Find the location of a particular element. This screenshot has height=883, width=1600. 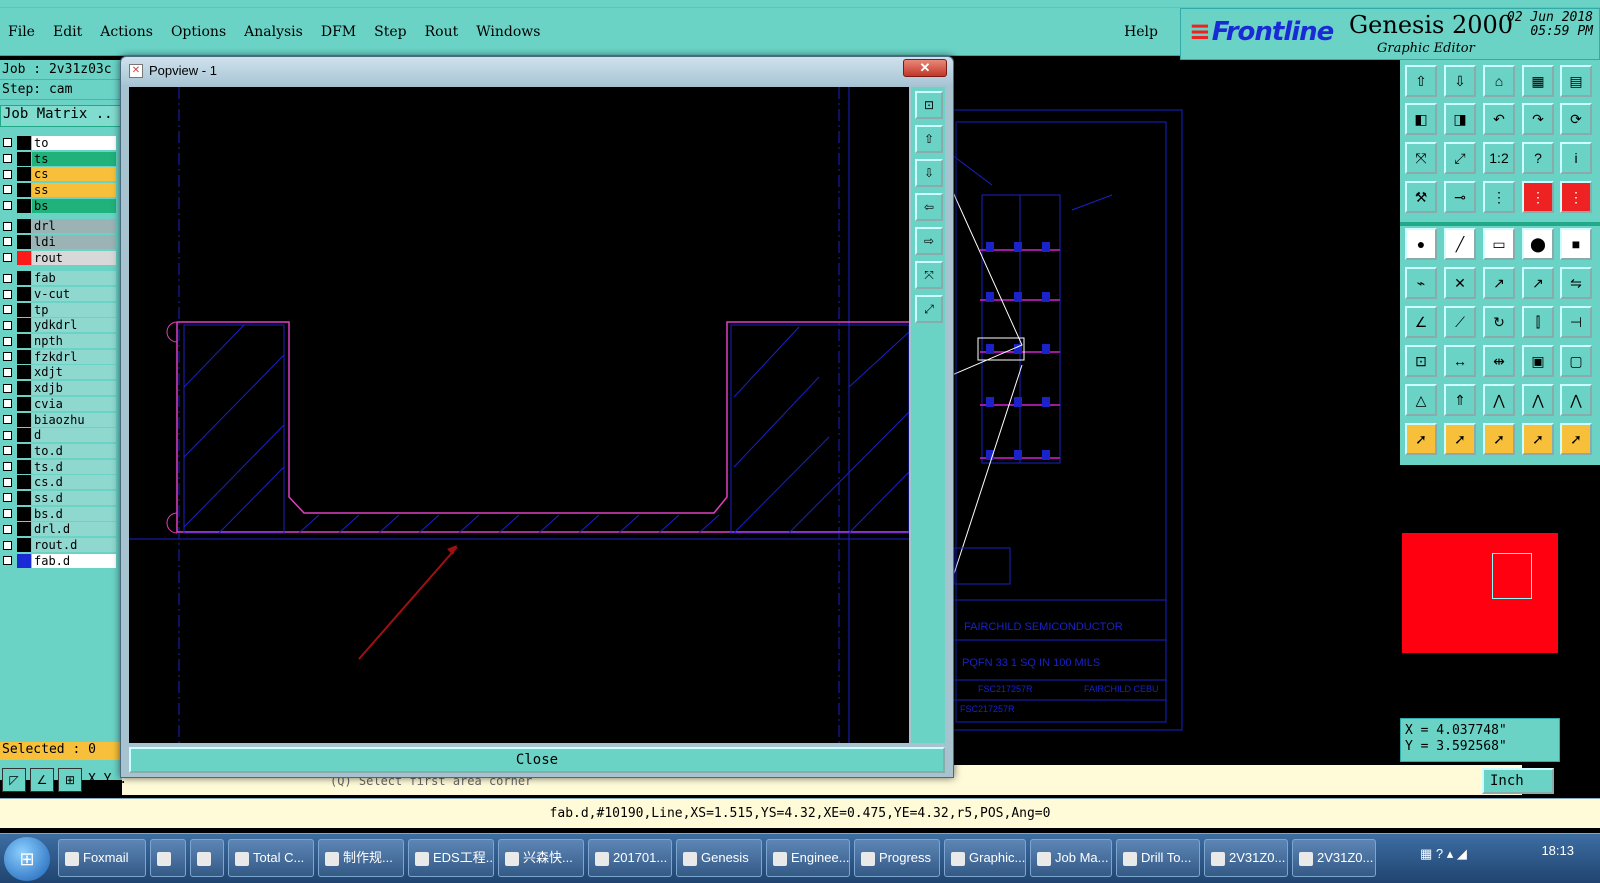

layer-row: ss is located at coordinates (58, 190).